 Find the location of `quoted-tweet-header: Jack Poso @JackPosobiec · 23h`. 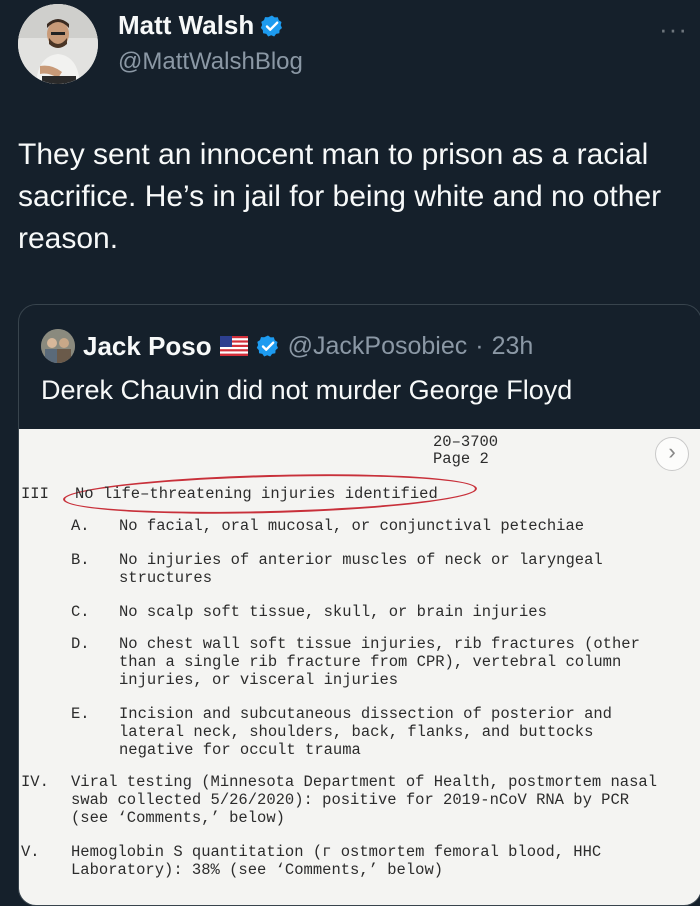

quoted-tweet-header: Jack Poso @JackPosobiec · 23h is located at coordinates (287, 346).